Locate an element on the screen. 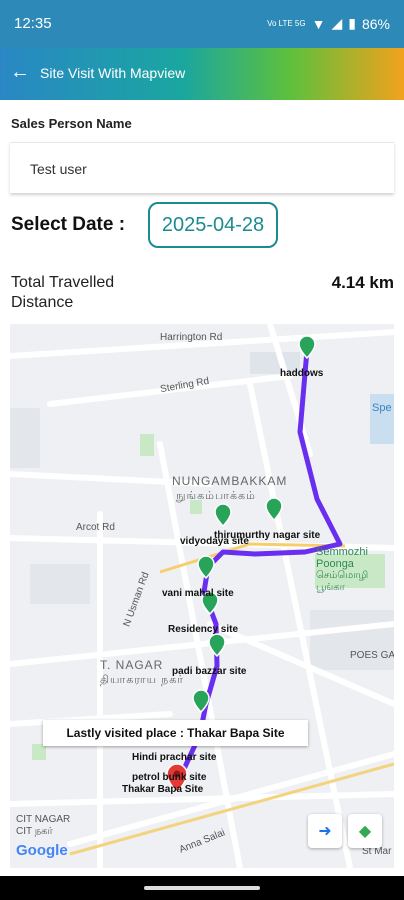  wifi-icon: ▼ is located at coordinates (318, 23).